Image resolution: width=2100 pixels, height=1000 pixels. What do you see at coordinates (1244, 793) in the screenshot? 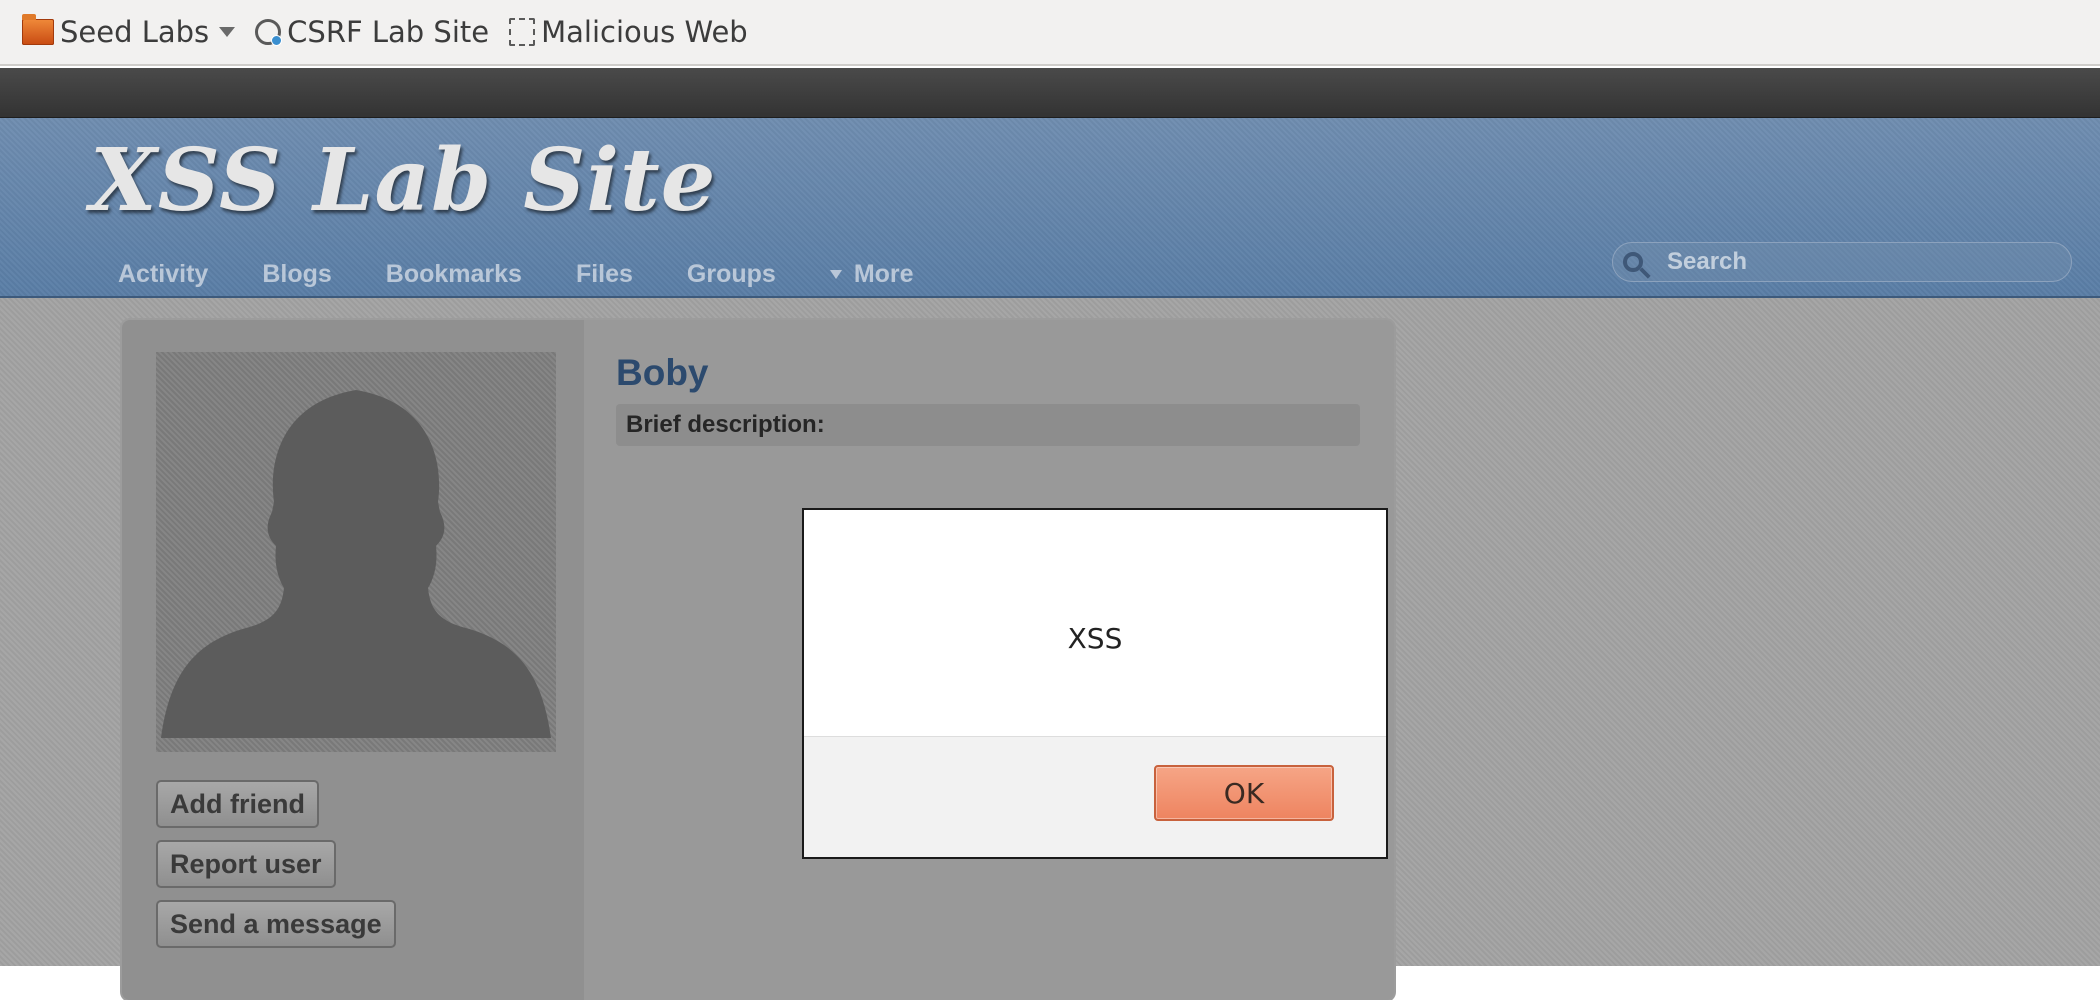
I see `ok-button: OK` at bounding box center [1244, 793].